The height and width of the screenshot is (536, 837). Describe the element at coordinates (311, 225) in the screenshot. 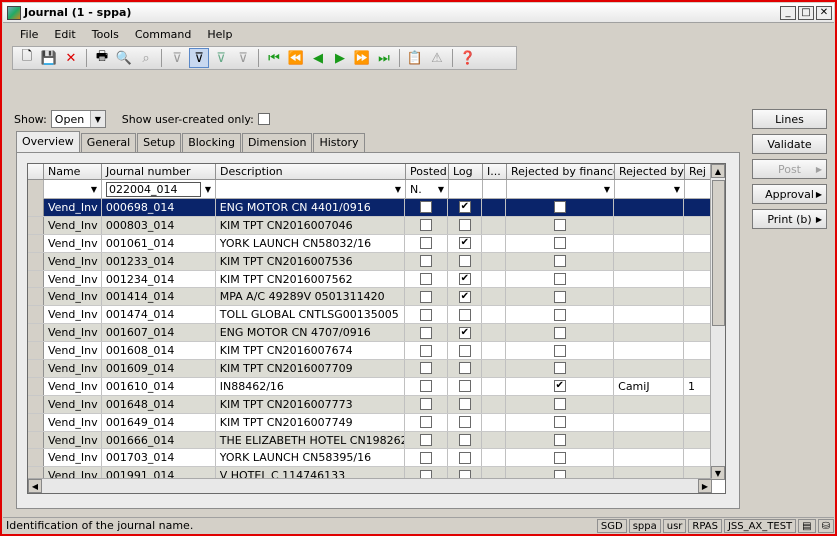

I see `cell-description: KIM TPT CN2016007046` at that location.